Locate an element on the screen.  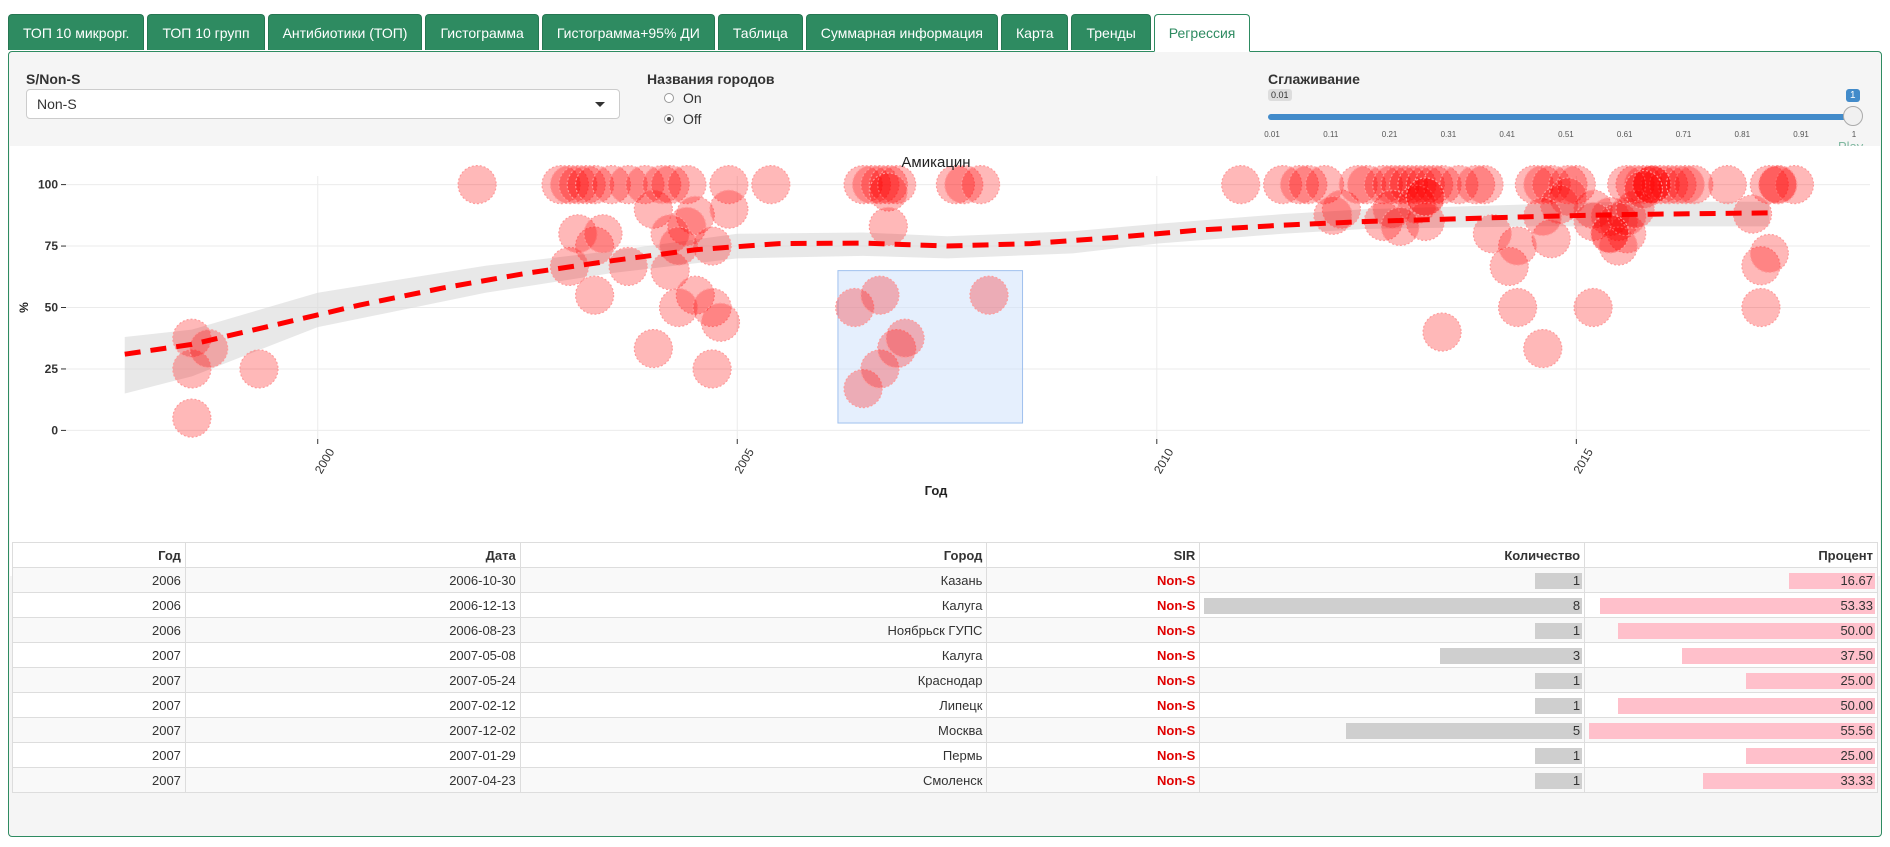
tab-top10-microorganisms: ТОП 10 микрорг. is located at coordinates (76, 32).